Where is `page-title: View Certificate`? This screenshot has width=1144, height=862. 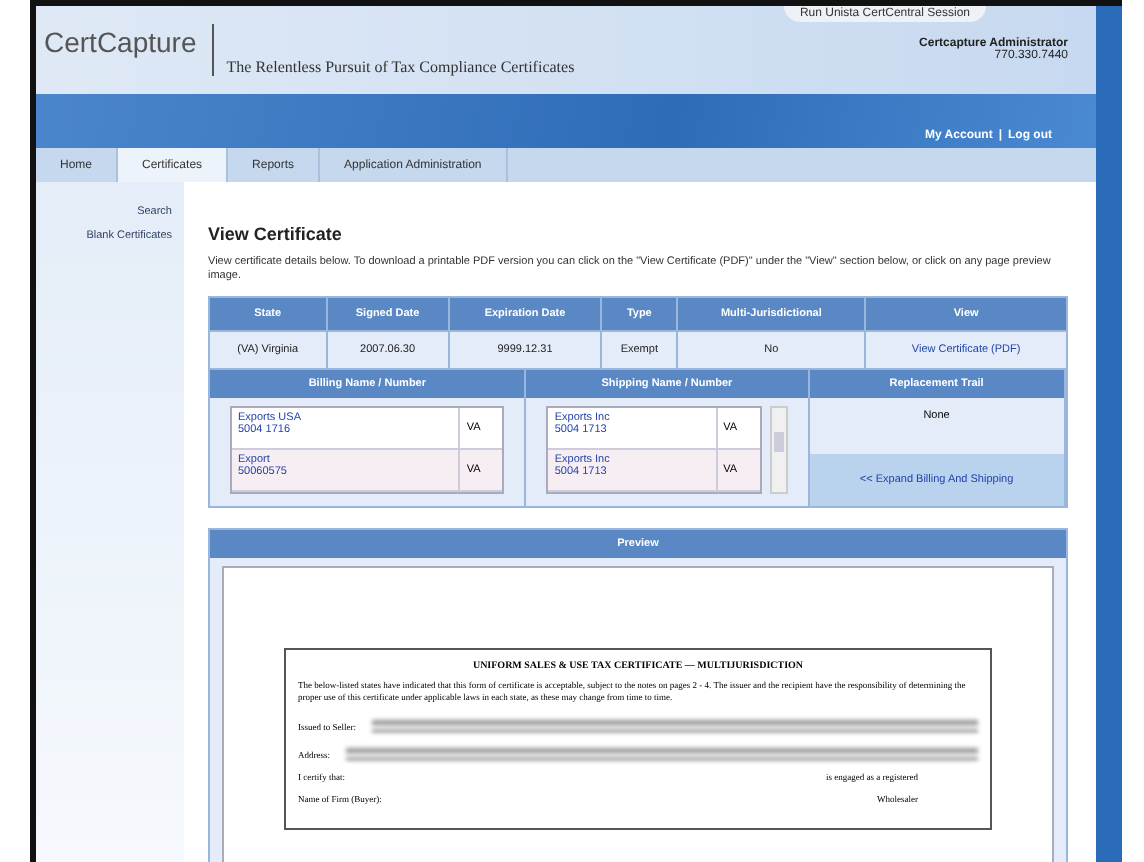
page-title: View Certificate is located at coordinates (276, 234).